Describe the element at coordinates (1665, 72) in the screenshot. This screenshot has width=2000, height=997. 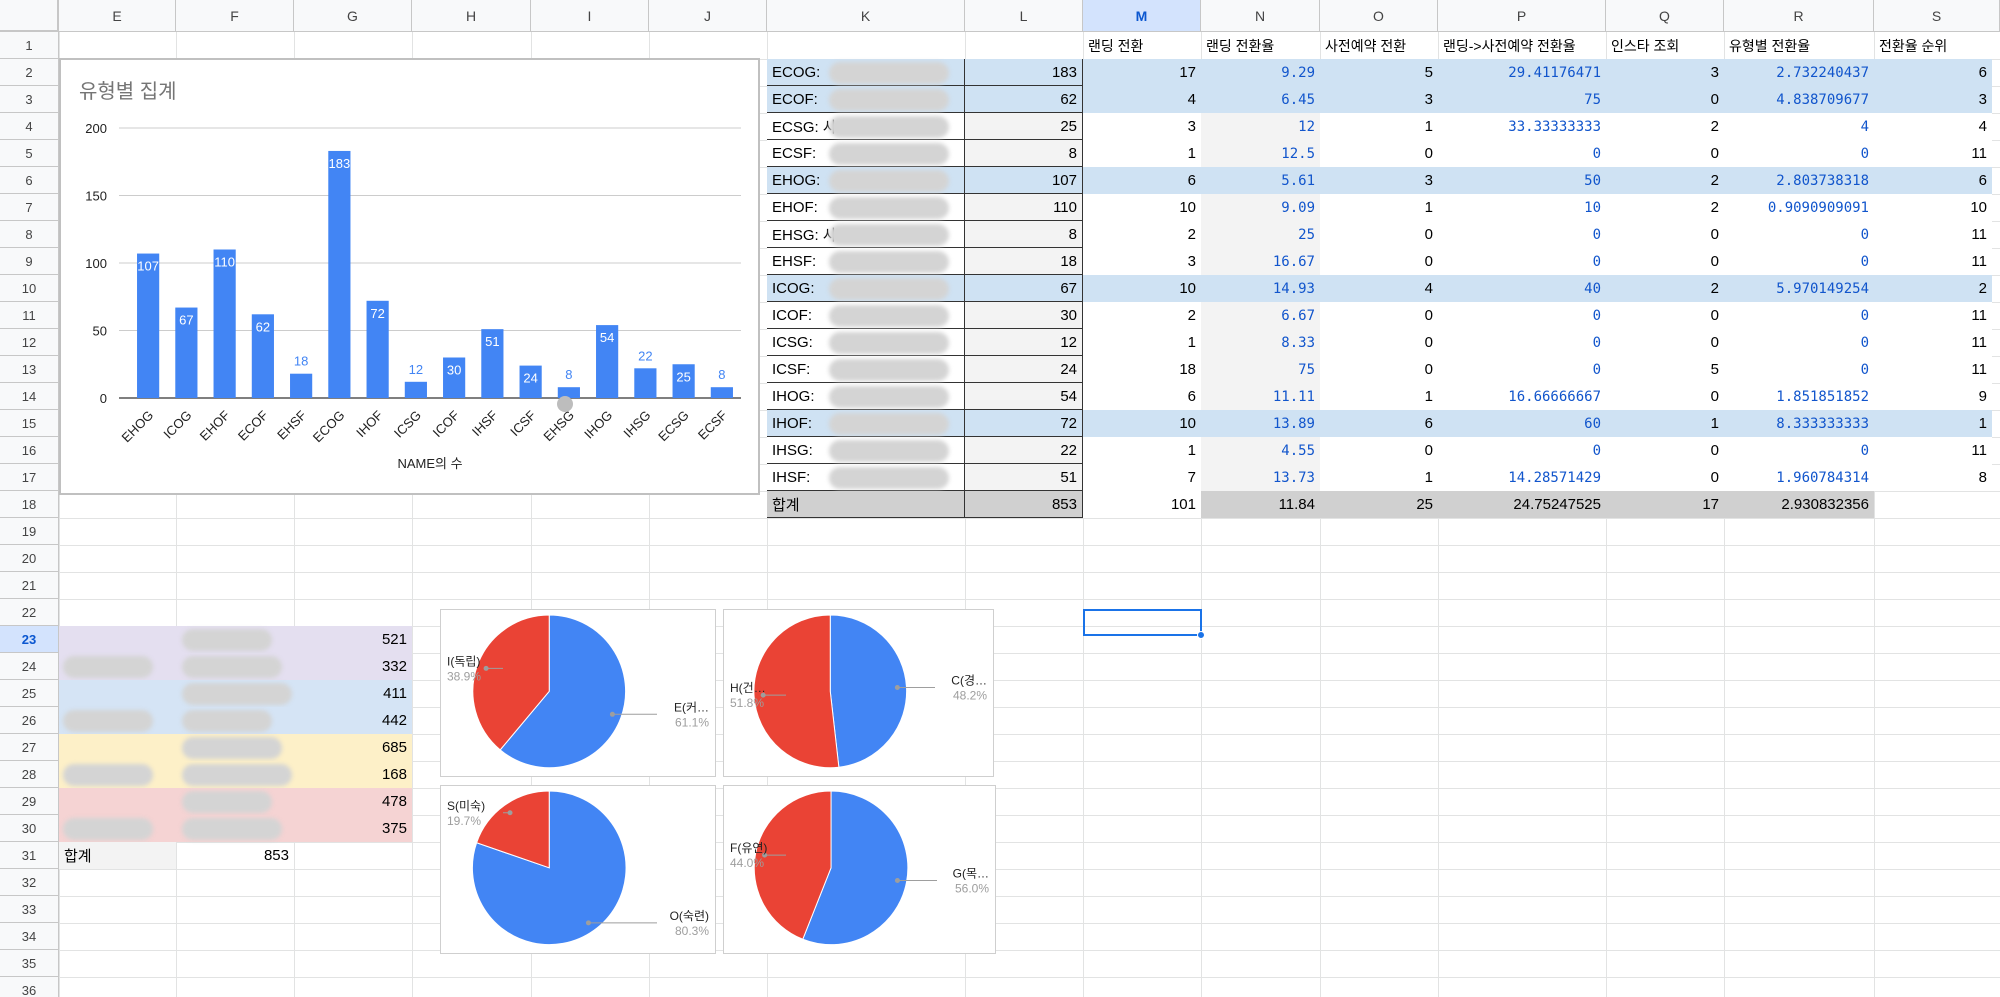
I see `table-row-insta: 3` at that location.